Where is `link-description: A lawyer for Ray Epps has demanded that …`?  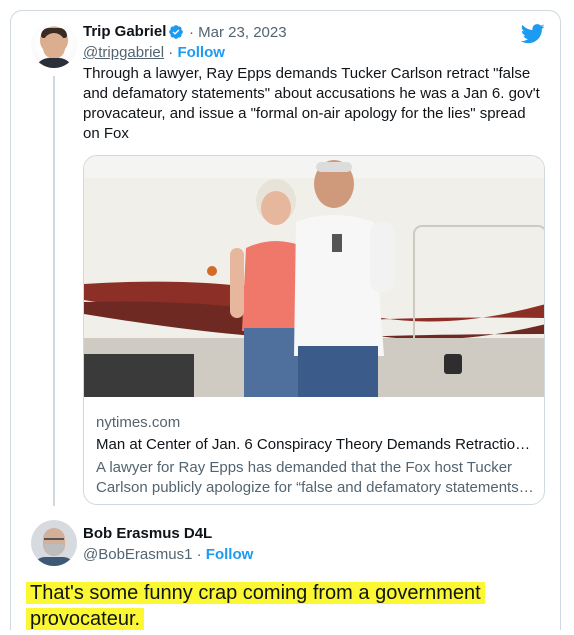 link-description: A lawyer for Ray Epps has demanded that … is located at coordinates (315, 477).